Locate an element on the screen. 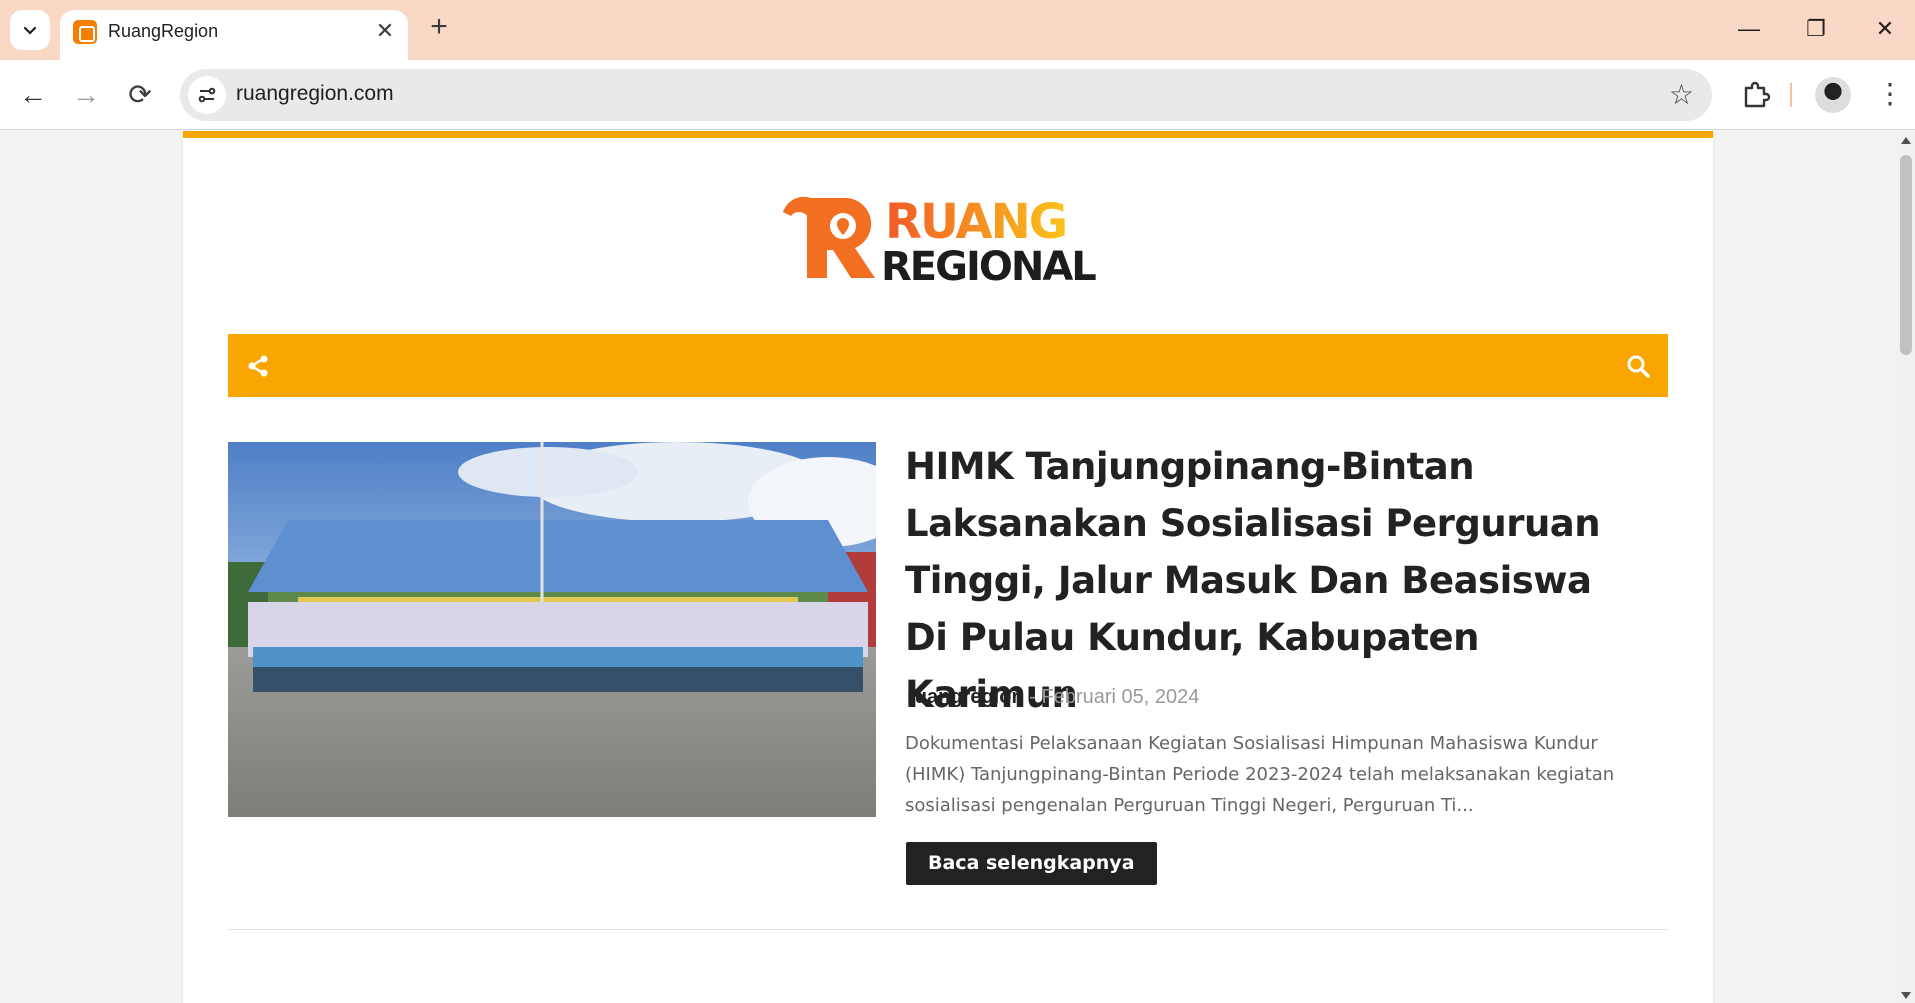  bookmark-star-icon: ☆ is located at coordinates (1681, 94).